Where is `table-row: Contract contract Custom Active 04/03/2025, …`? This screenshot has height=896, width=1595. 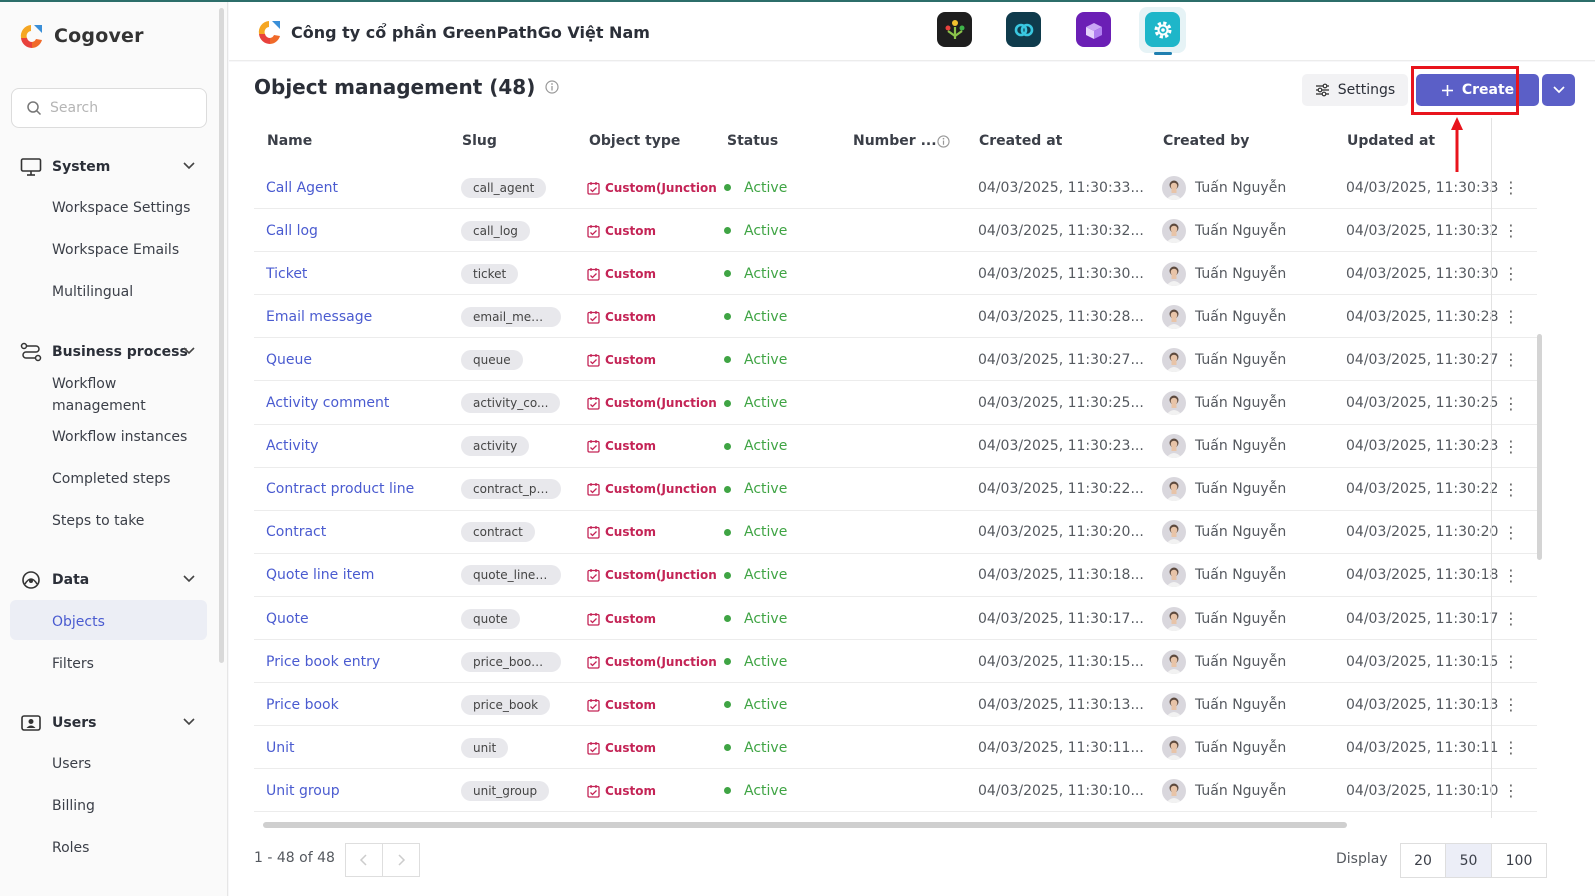 table-row: Contract contract Custom Active 04/03/2025, … is located at coordinates (895, 532).